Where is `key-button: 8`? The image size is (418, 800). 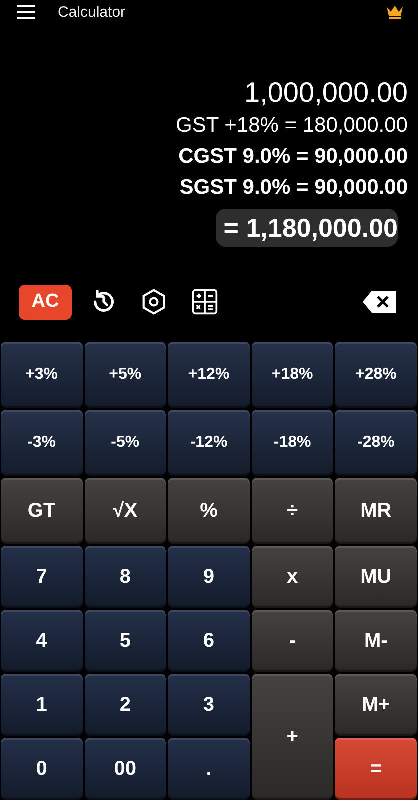 key-button: 8 is located at coordinates (125, 577).